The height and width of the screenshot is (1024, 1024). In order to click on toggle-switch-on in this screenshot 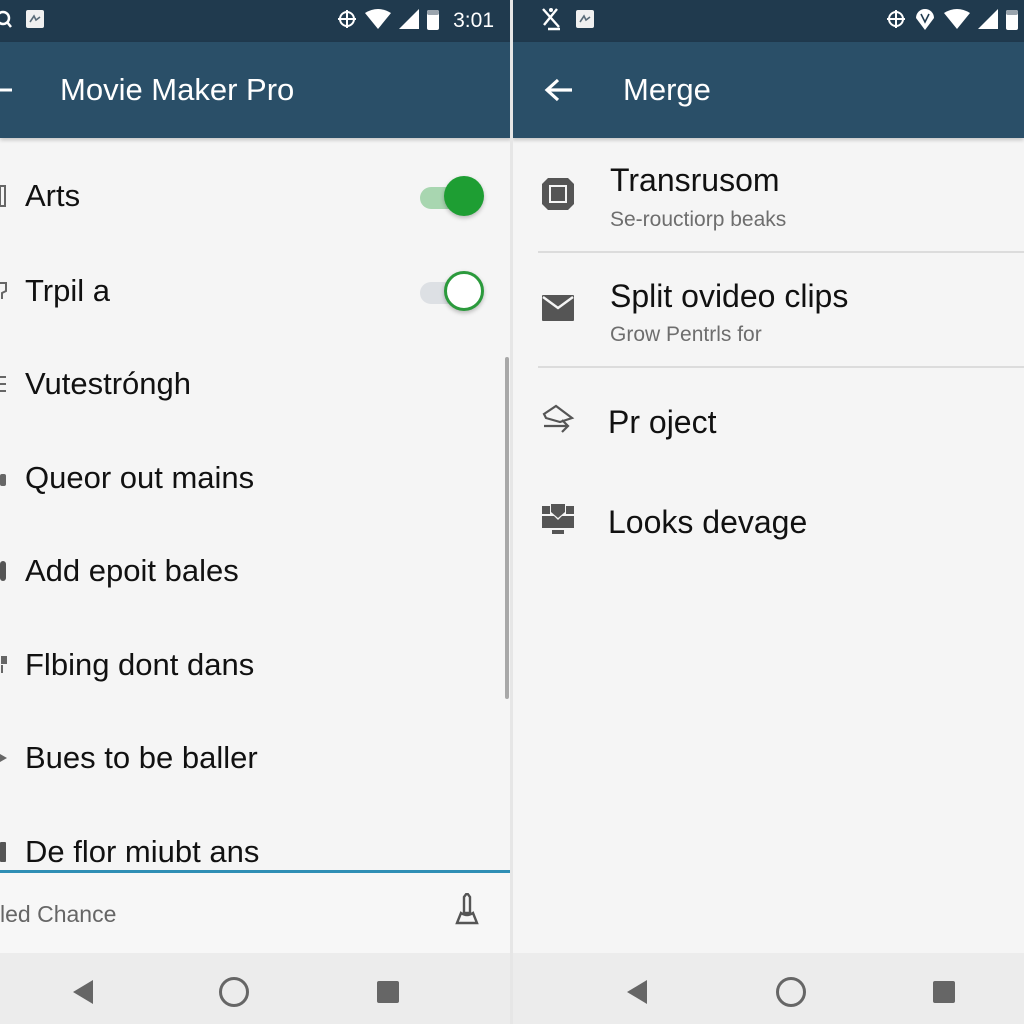, I will do `click(452, 196)`.